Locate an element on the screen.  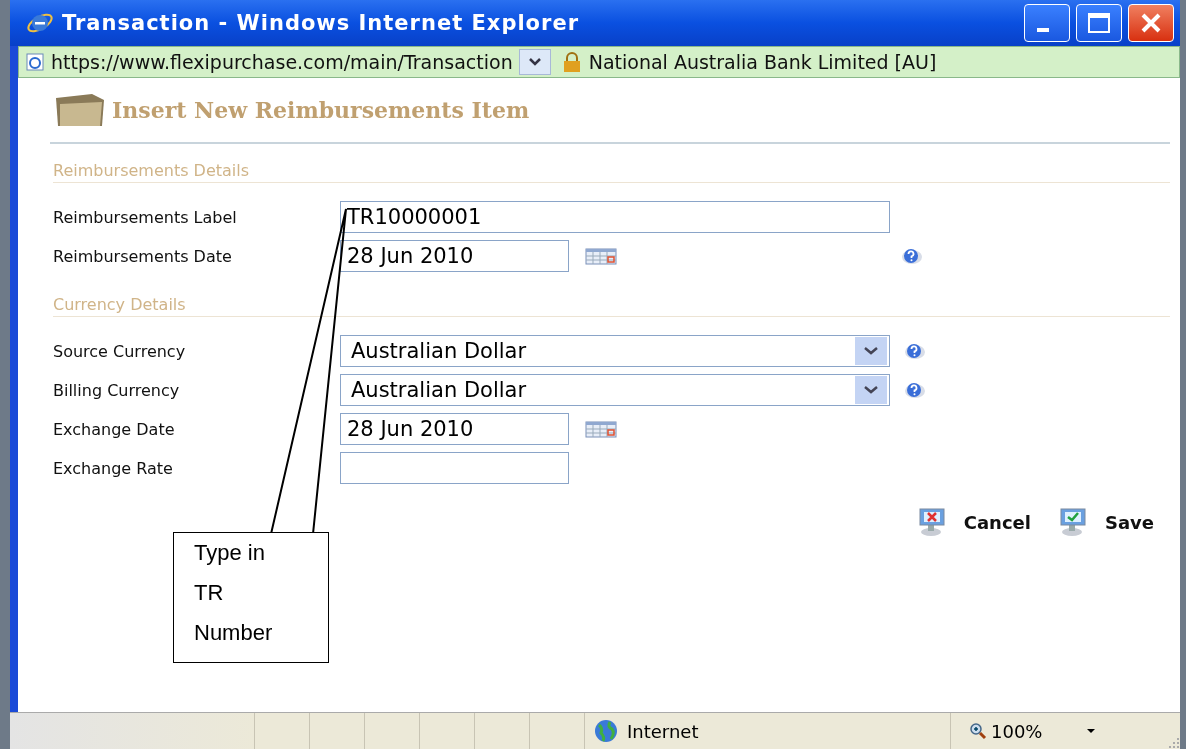
save-button: Save is located at coordinates (1105, 522).